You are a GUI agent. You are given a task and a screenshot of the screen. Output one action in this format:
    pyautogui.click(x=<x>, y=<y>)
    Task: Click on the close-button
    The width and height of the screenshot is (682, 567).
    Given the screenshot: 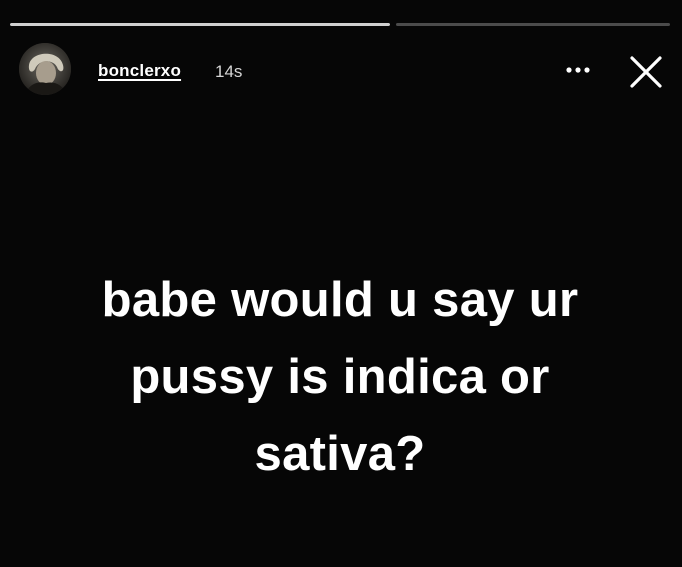 What is the action you would take?
    pyautogui.click(x=646, y=72)
    